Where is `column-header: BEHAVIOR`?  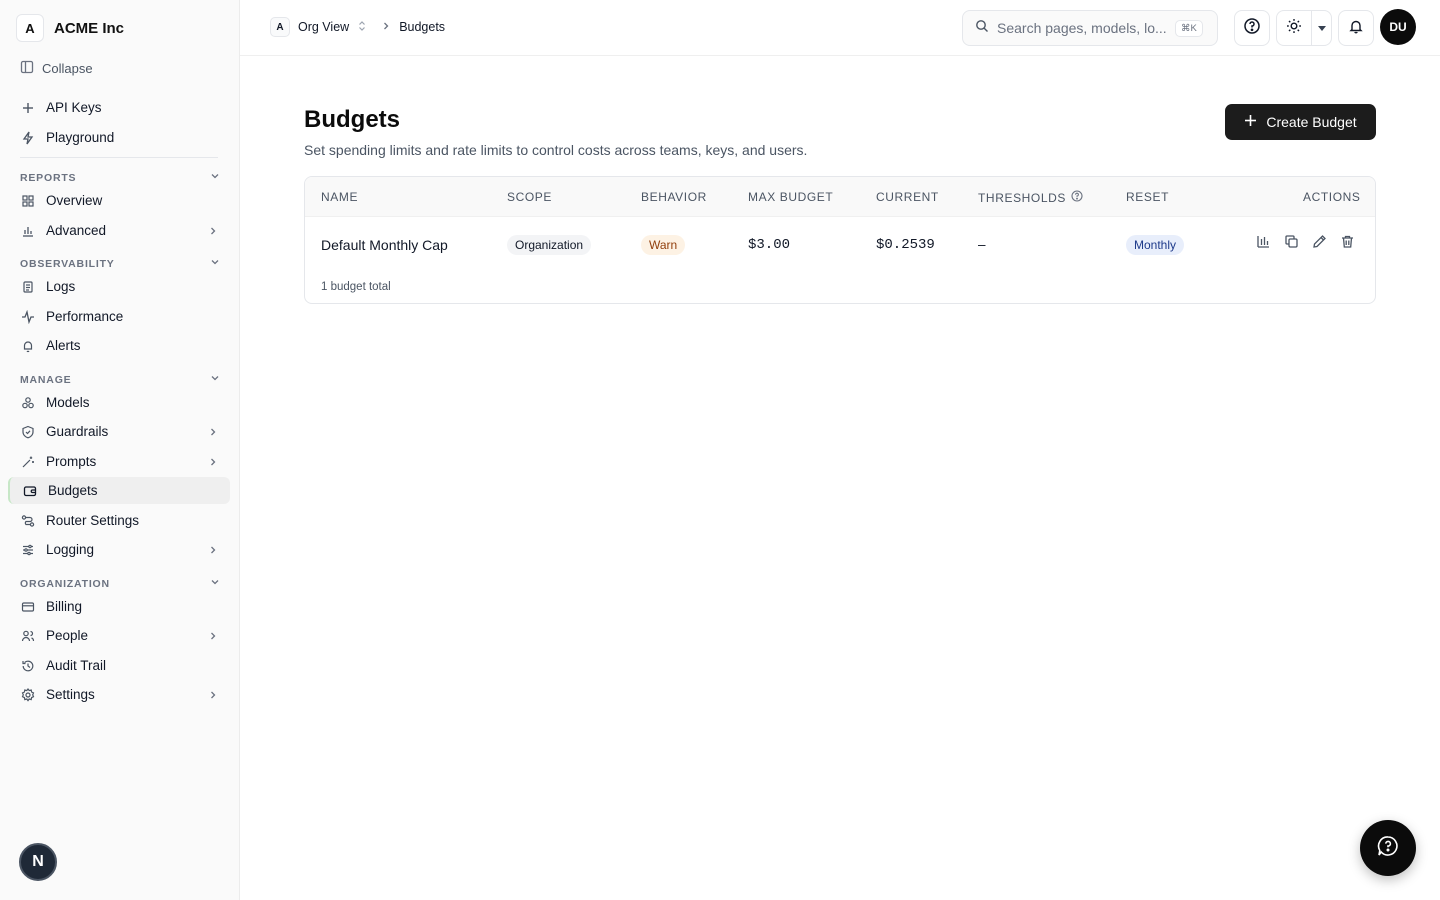
column-header: BEHAVIOR is located at coordinates (674, 197).